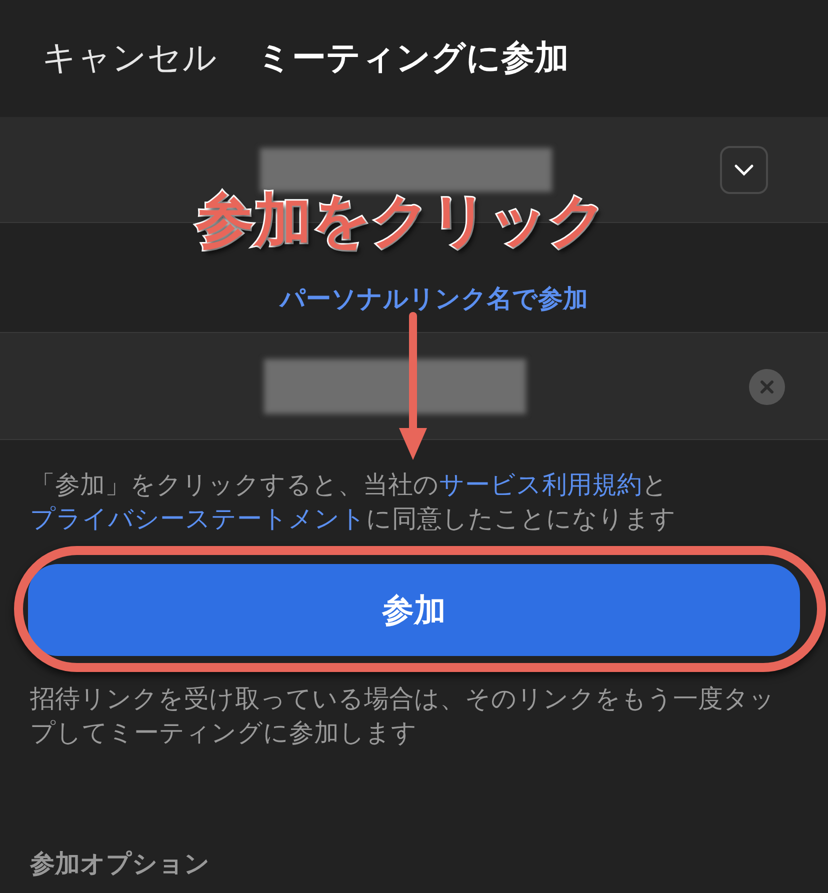 The height and width of the screenshot is (893, 828). What do you see at coordinates (434, 299) in the screenshot?
I see `personal-link: パーソナルリンク名で参加` at bounding box center [434, 299].